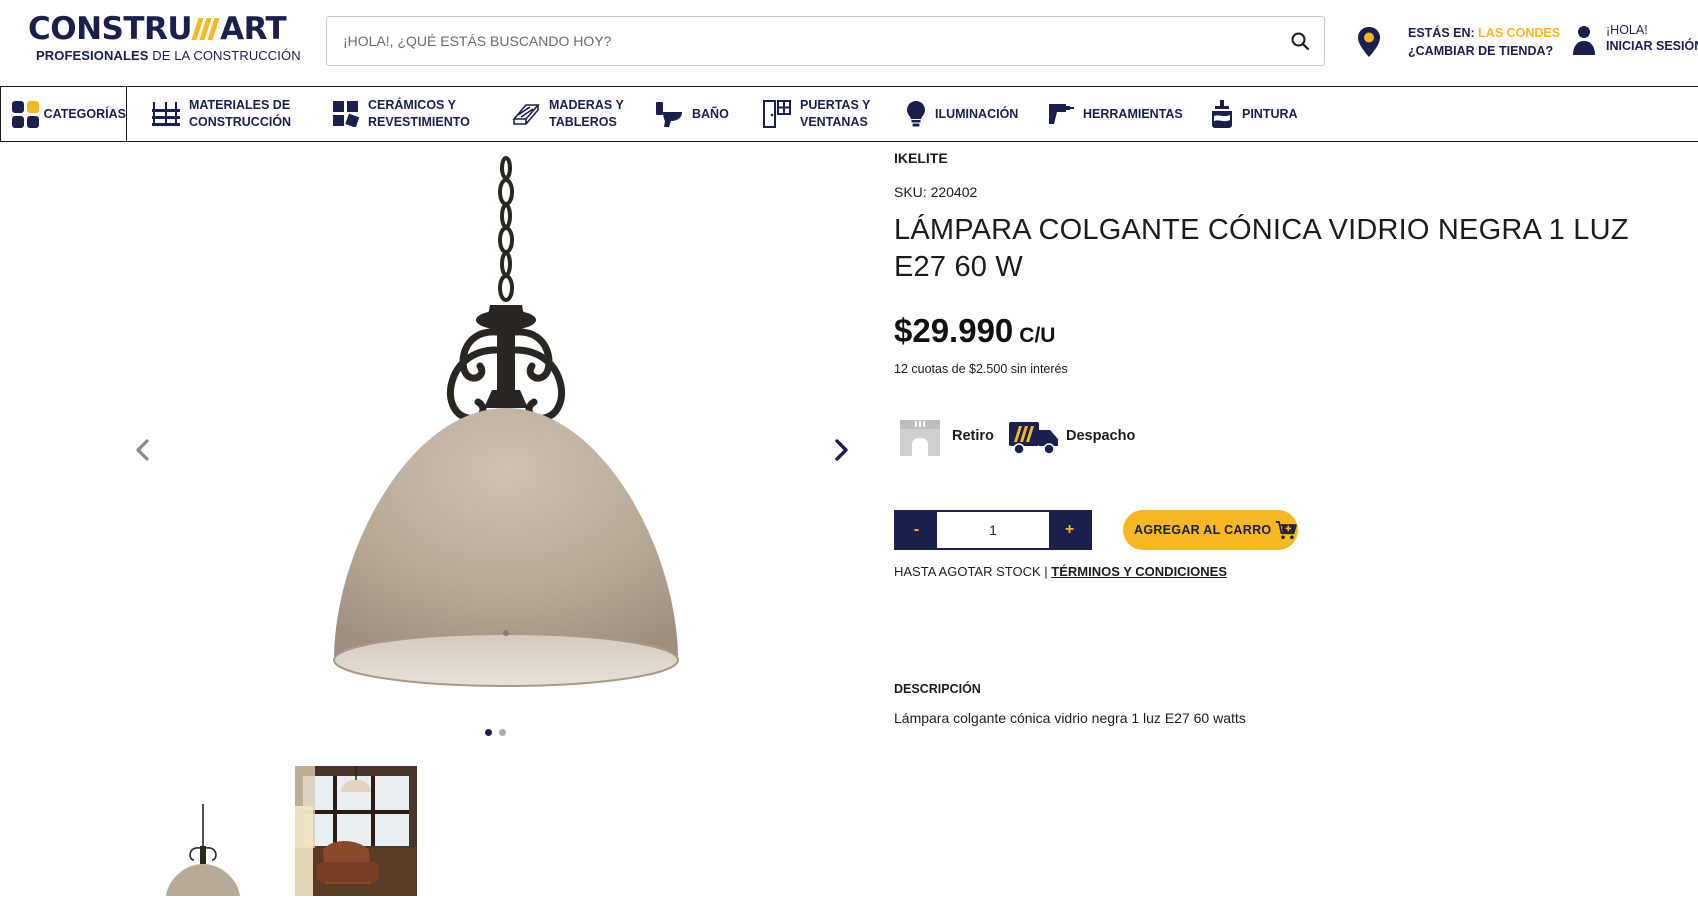 The image size is (1698, 916). What do you see at coordinates (954, 330) in the screenshot?
I see `product-price: $29.990` at bounding box center [954, 330].